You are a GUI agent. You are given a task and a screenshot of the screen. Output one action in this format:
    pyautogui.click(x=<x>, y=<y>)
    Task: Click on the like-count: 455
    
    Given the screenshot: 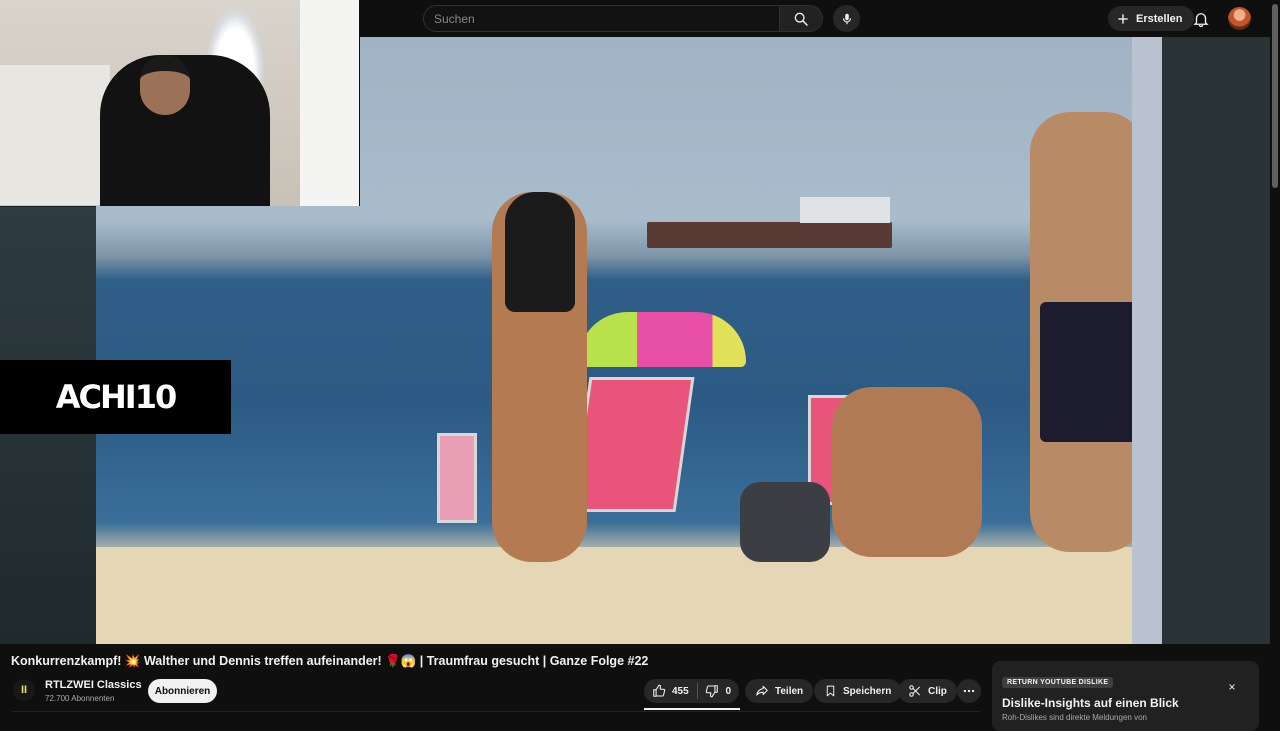 What is the action you would take?
    pyautogui.click(x=680, y=691)
    